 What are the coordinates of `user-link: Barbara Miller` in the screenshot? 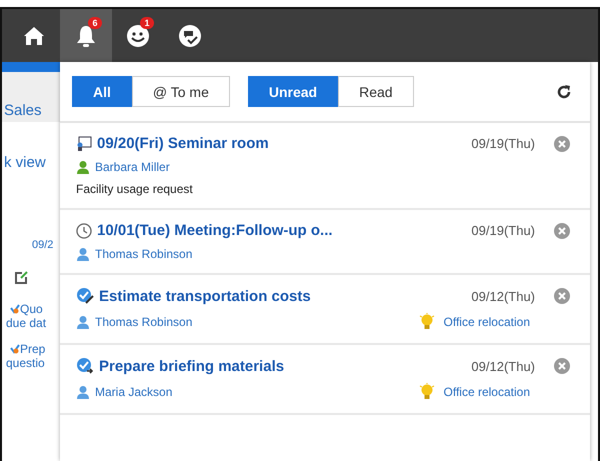 It's located at (132, 167).